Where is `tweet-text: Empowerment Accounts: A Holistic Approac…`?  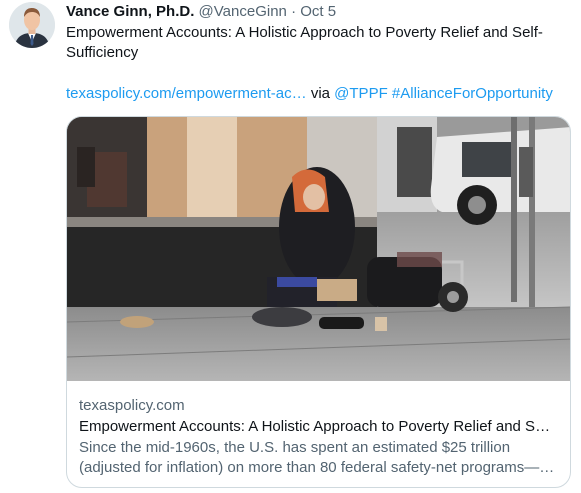
tweet-text: Empowerment Accounts: A Holistic Approac… is located at coordinates (304, 42).